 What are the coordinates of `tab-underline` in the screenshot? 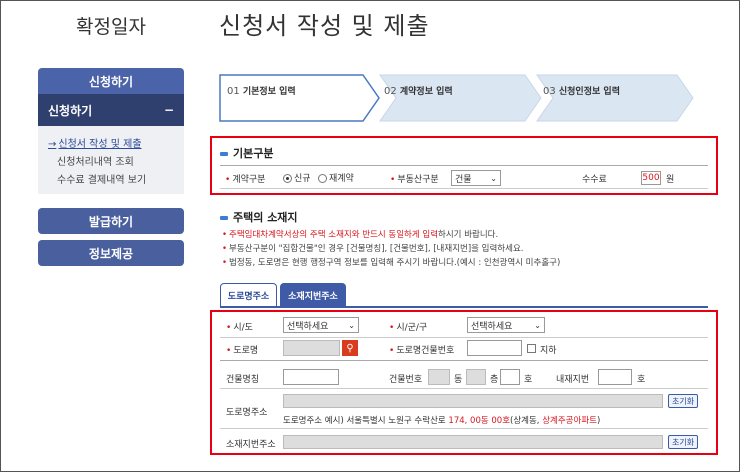 It's located at (464, 307).